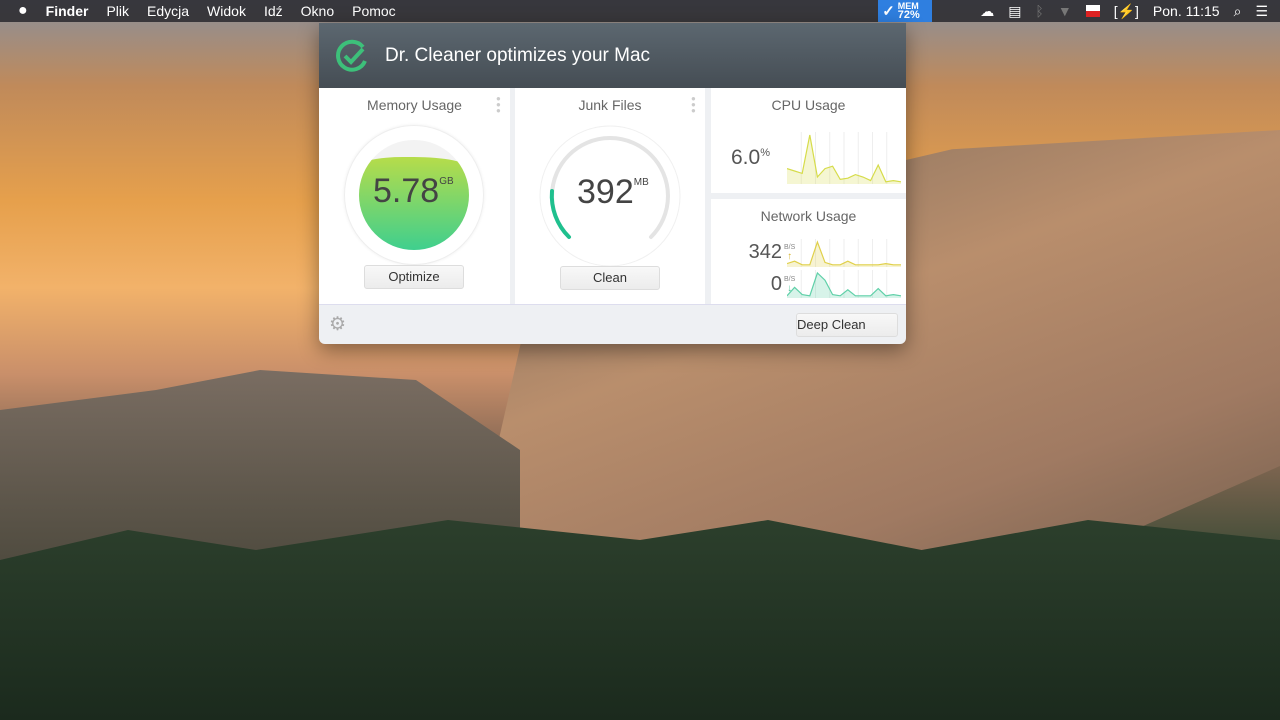 This screenshot has height=720, width=1280. What do you see at coordinates (765, 252) in the screenshot?
I see `upload-value: 342` at bounding box center [765, 252].